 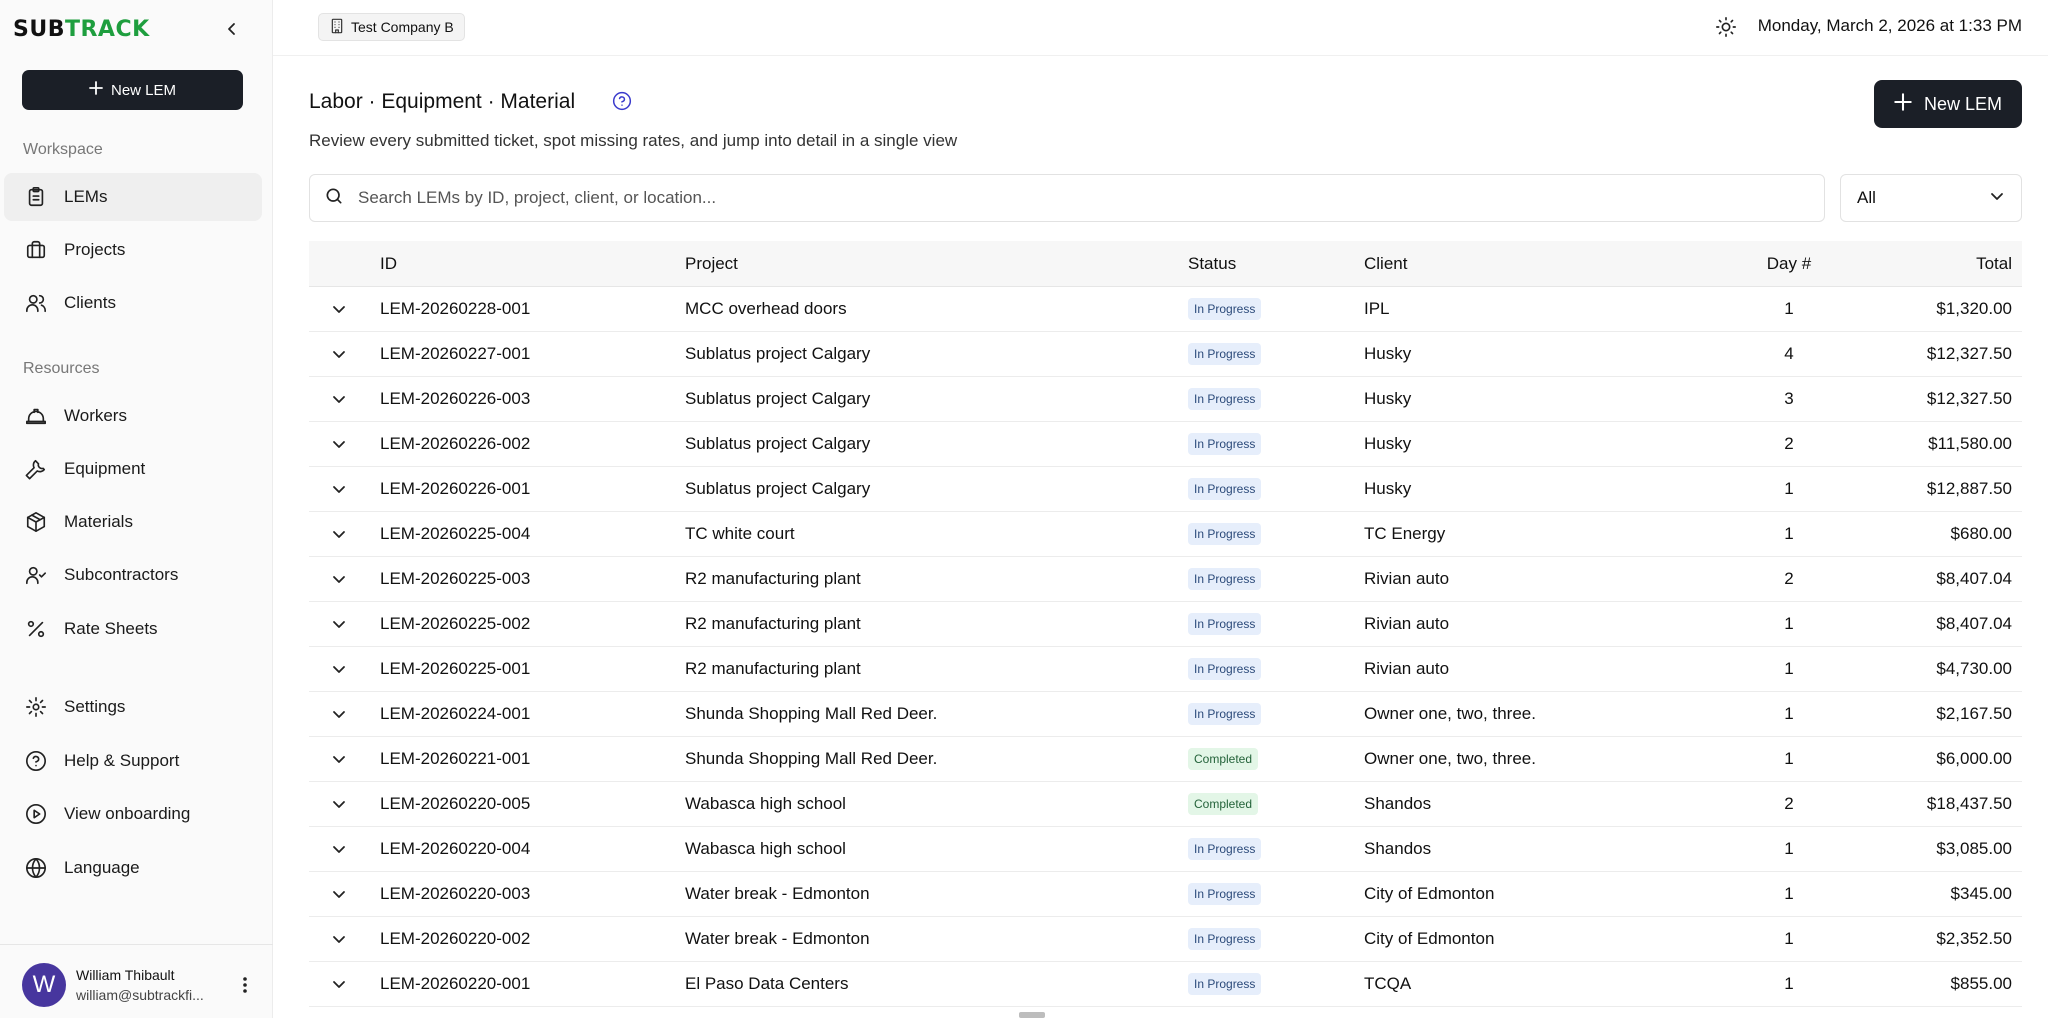 What do you see at coordinates (133, 868) in the screenshot?
I see `sidebar-item-language: Language` at bounding box center [133, 868].